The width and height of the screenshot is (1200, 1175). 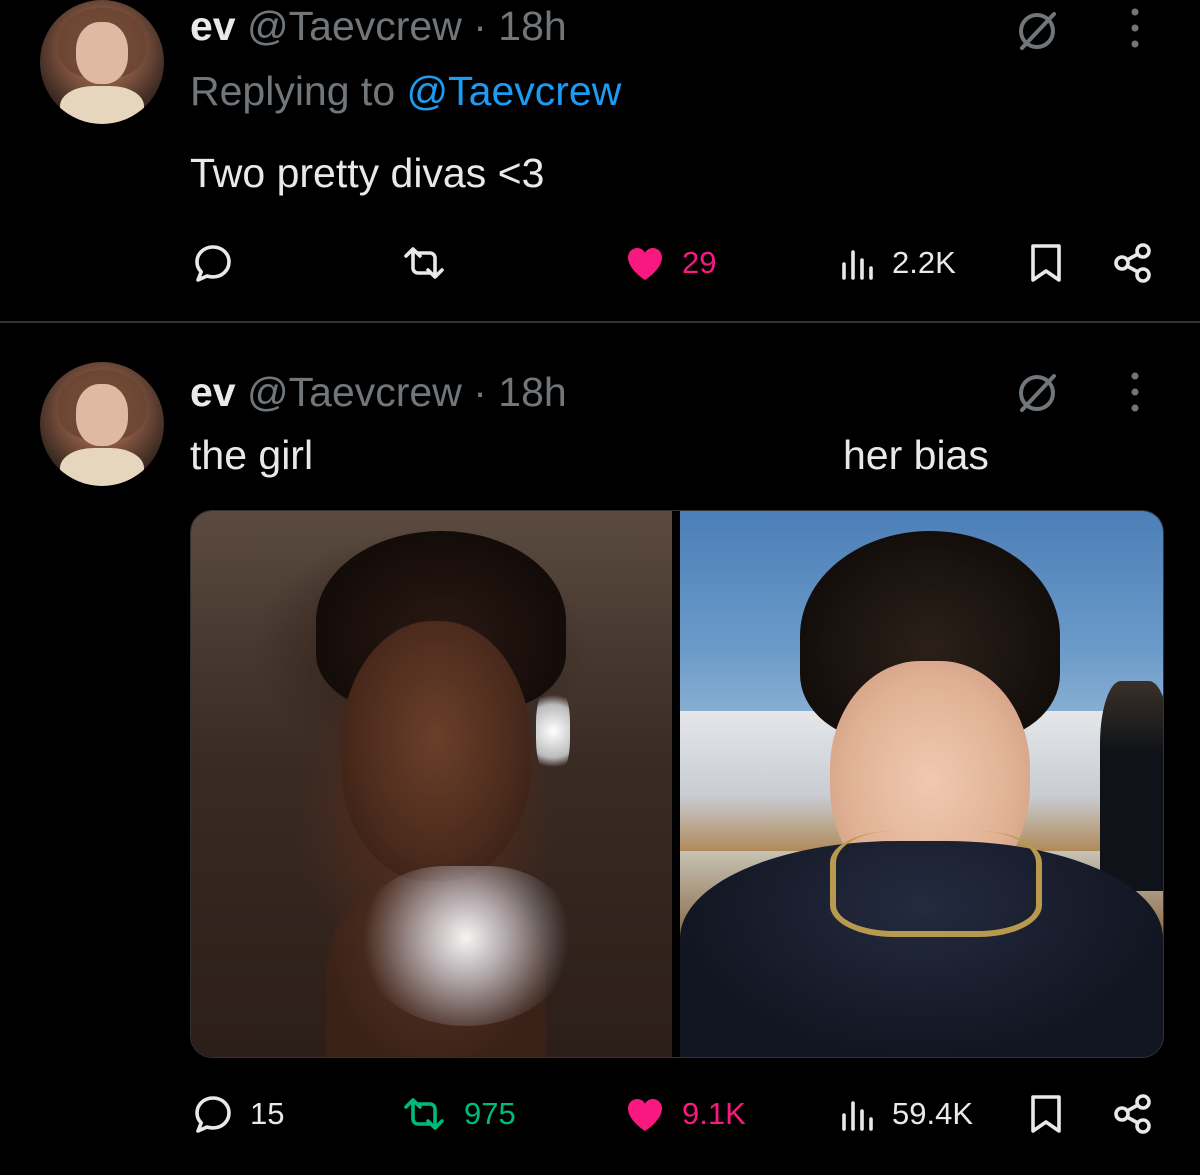 What do you see at coordinates (457, 1114) in the screenshot?
I see `retweet-button: 975` at bounding box center [457, 1114].